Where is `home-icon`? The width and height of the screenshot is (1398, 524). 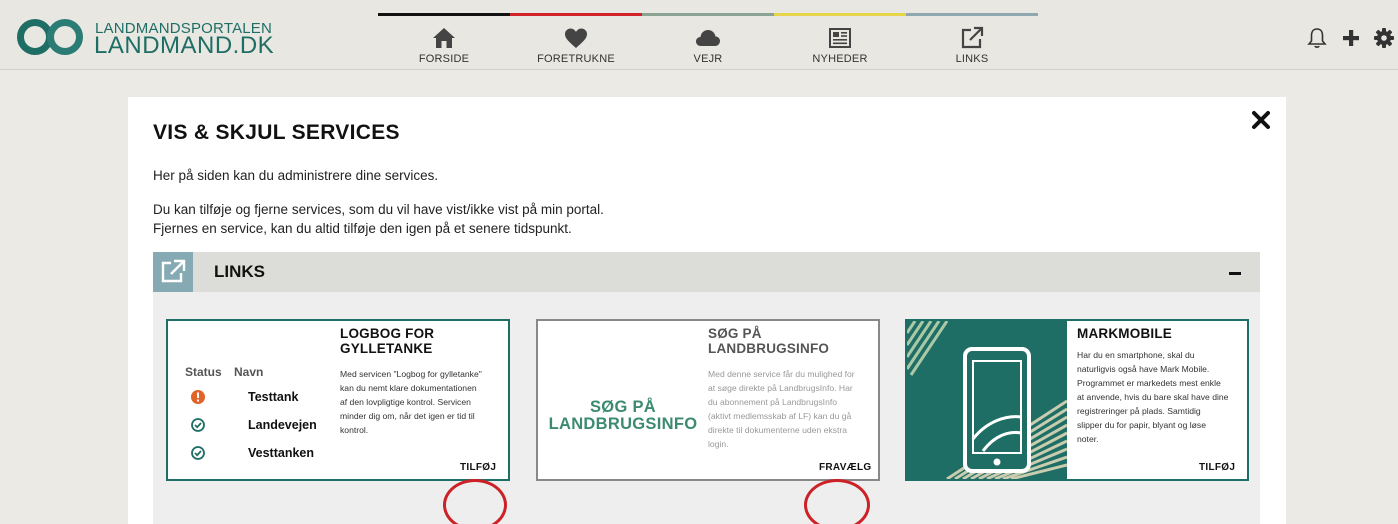 home-icon is located at coordinates (444, 38).